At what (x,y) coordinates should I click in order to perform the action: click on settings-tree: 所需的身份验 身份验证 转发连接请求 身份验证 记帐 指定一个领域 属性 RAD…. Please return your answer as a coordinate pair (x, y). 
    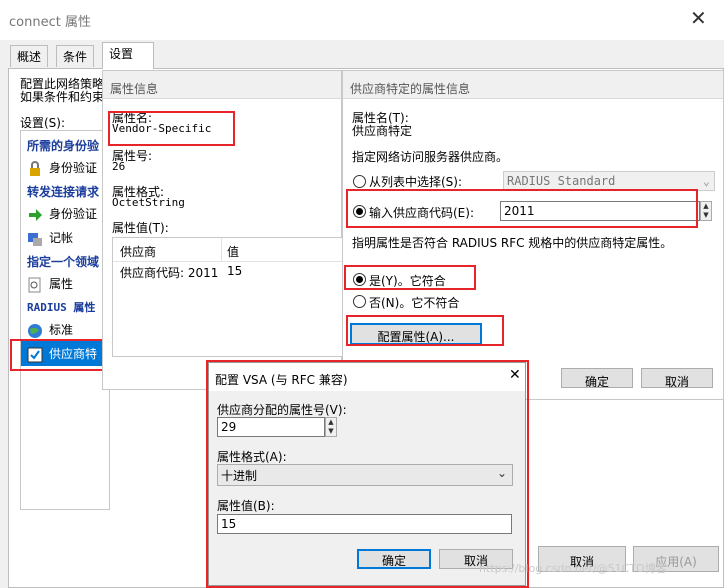
    Looking at the image, I should click on (65, 320).